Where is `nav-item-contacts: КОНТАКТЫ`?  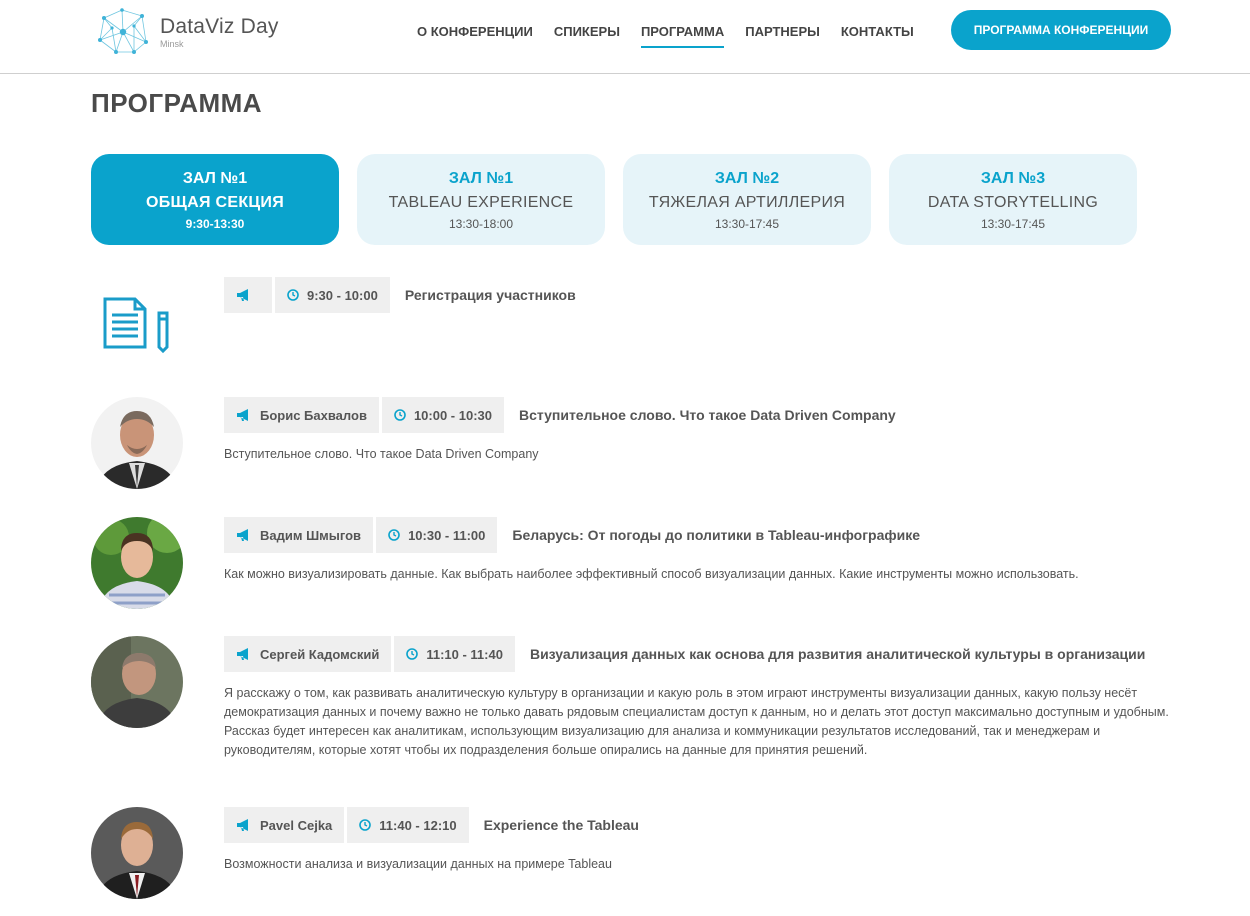 nav-item-contacts: КОНТАКТЫ is located at coordinates (877, 36).